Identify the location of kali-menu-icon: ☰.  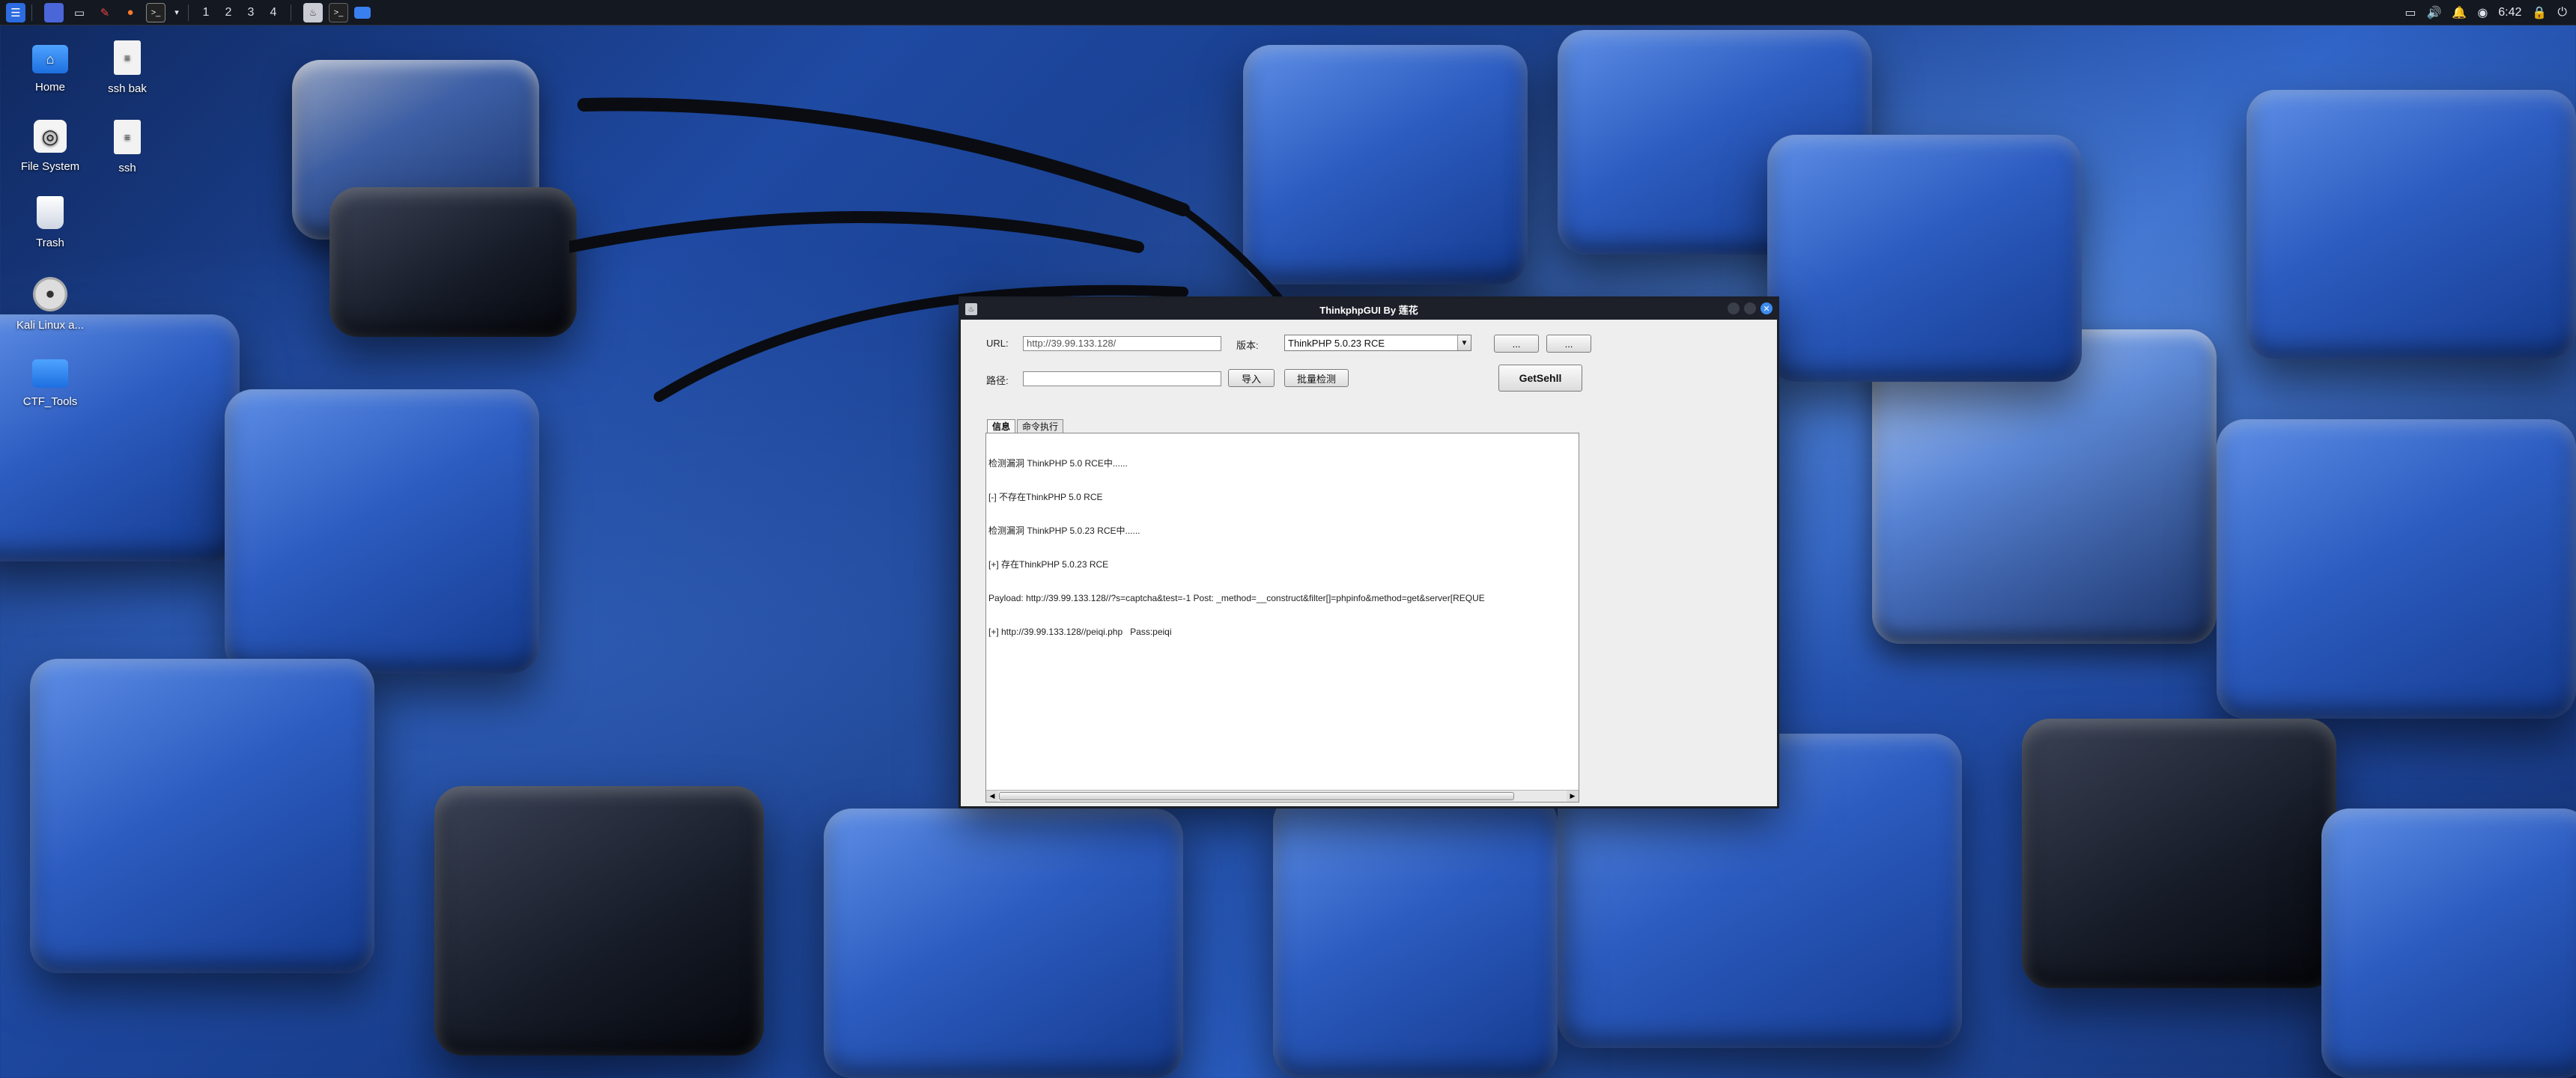
(15, 12).